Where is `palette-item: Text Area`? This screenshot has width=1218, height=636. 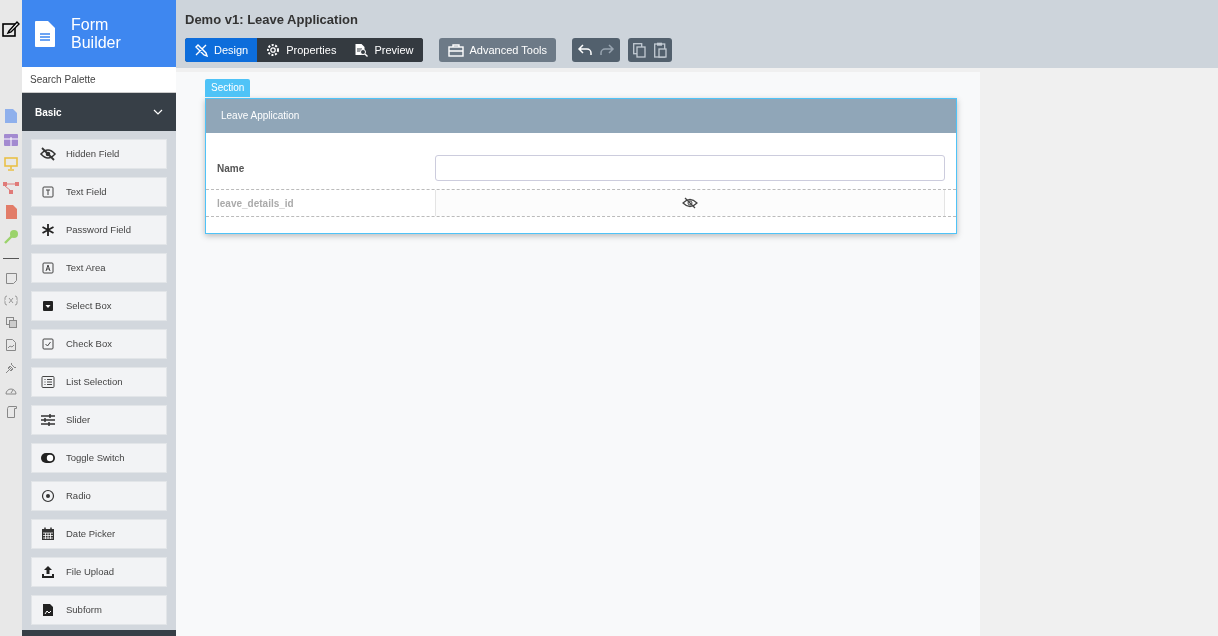
palette-item: Text Area is located at coordinates (99, 268).